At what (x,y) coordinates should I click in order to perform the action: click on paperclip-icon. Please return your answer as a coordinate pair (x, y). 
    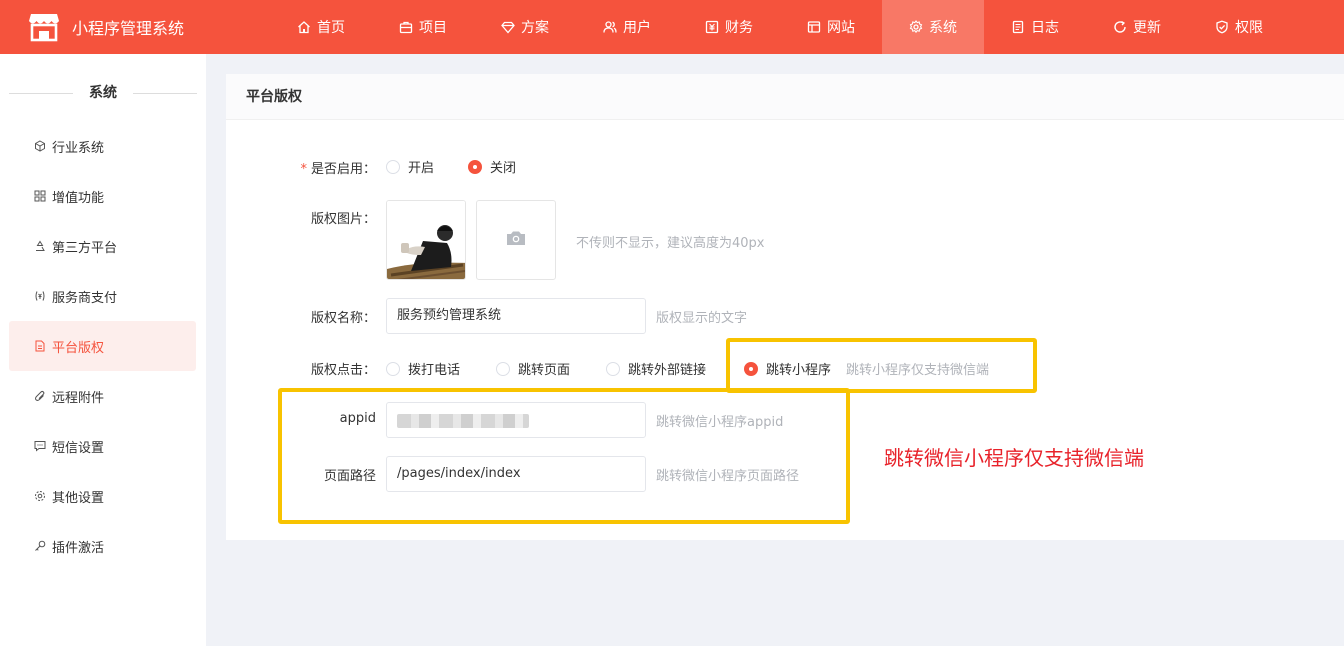
    Looking at the image, I should click on (40, 396).